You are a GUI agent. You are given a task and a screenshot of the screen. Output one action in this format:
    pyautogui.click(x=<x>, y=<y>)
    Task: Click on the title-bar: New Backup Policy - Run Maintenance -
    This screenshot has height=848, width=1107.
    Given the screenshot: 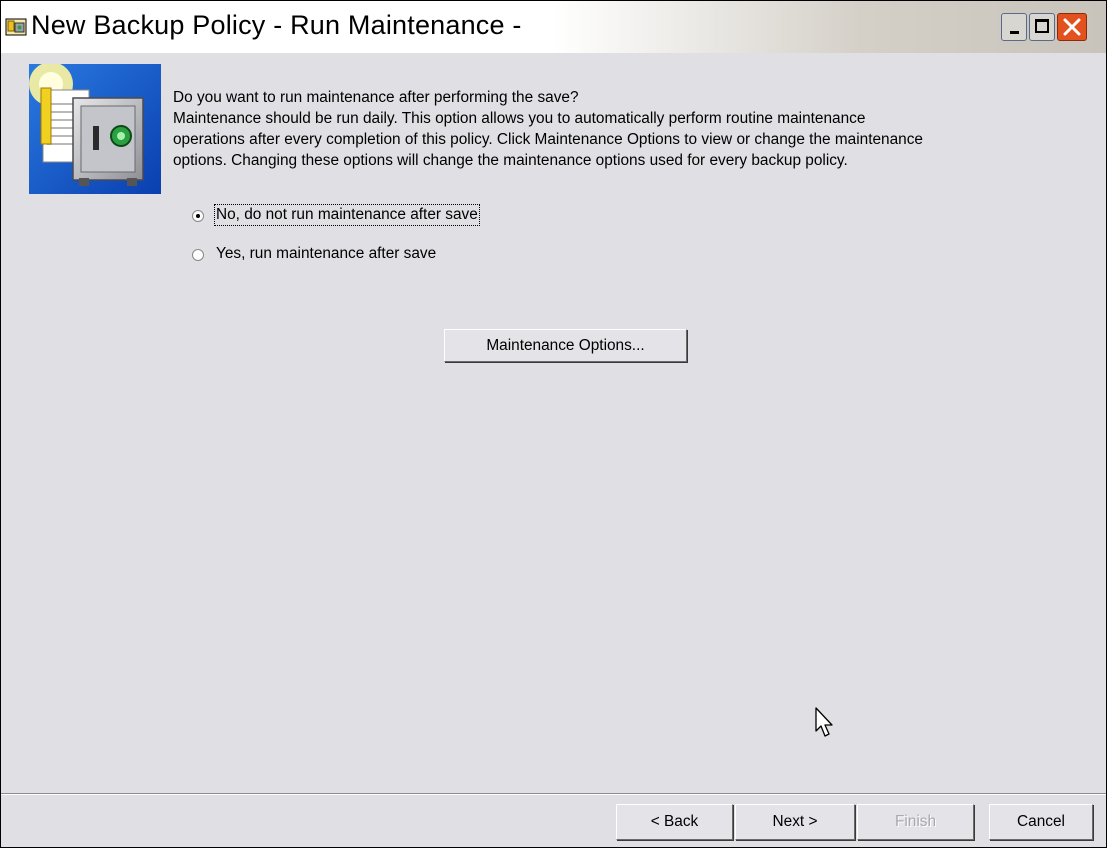 What is the action you would take?
    pyautogui.click(x=553, y=27)
    